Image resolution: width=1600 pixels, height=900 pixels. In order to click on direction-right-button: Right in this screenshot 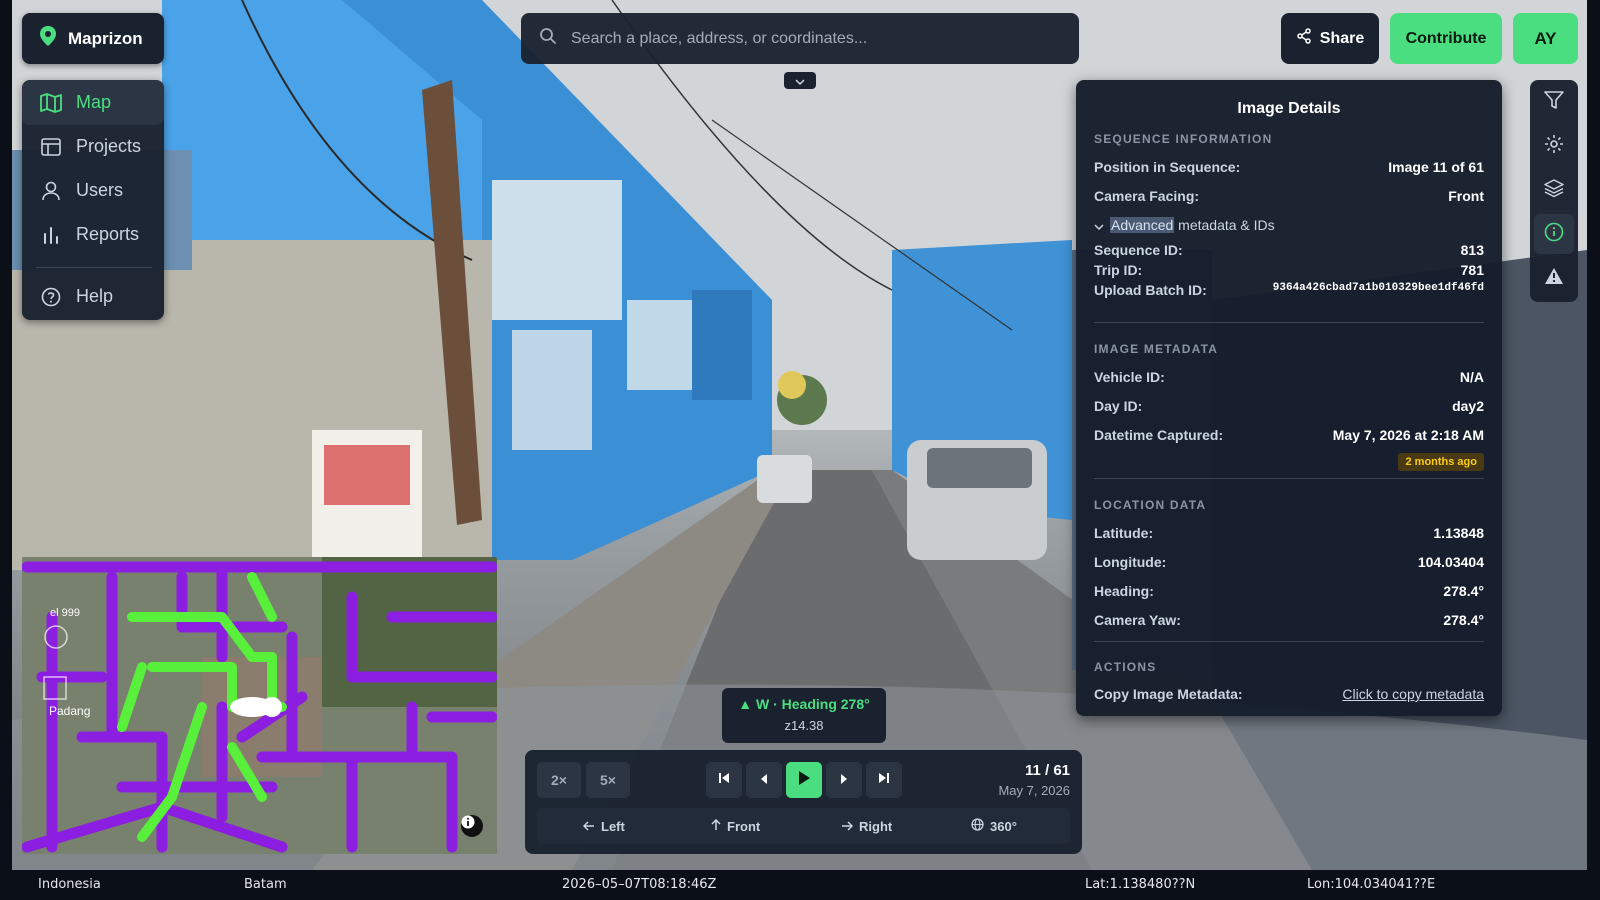, I will do `click(866, 826)`.